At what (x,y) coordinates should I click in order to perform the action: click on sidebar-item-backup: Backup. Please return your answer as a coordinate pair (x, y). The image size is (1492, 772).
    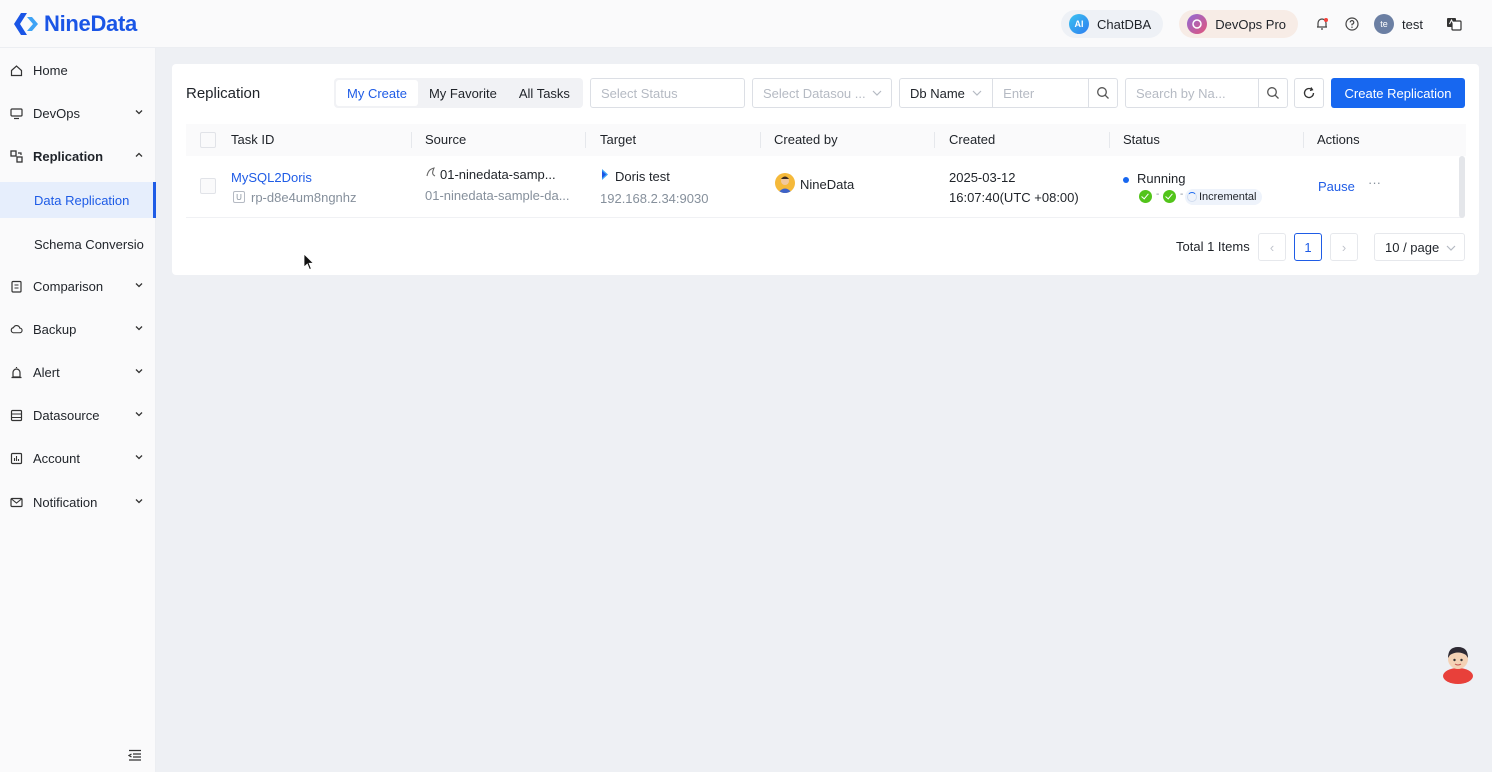
    Looking at the image, I should click on (78, 329).